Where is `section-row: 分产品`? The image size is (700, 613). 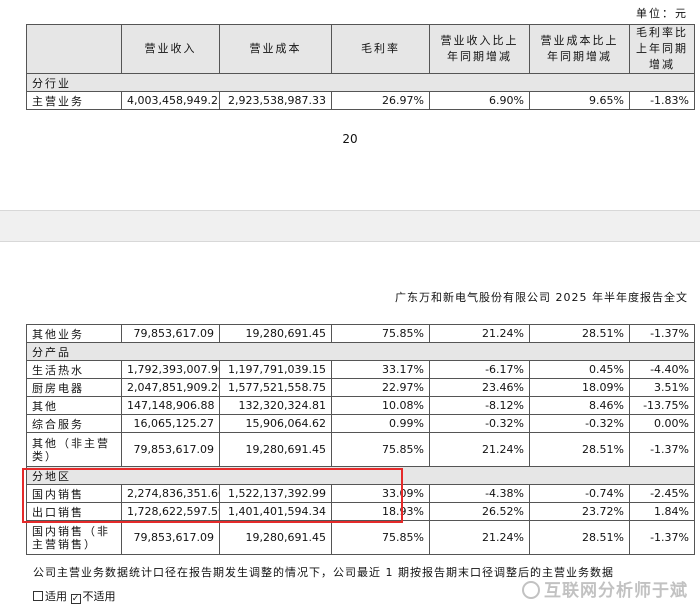
section-row: 分产品 is located at coordinates (360, 351).